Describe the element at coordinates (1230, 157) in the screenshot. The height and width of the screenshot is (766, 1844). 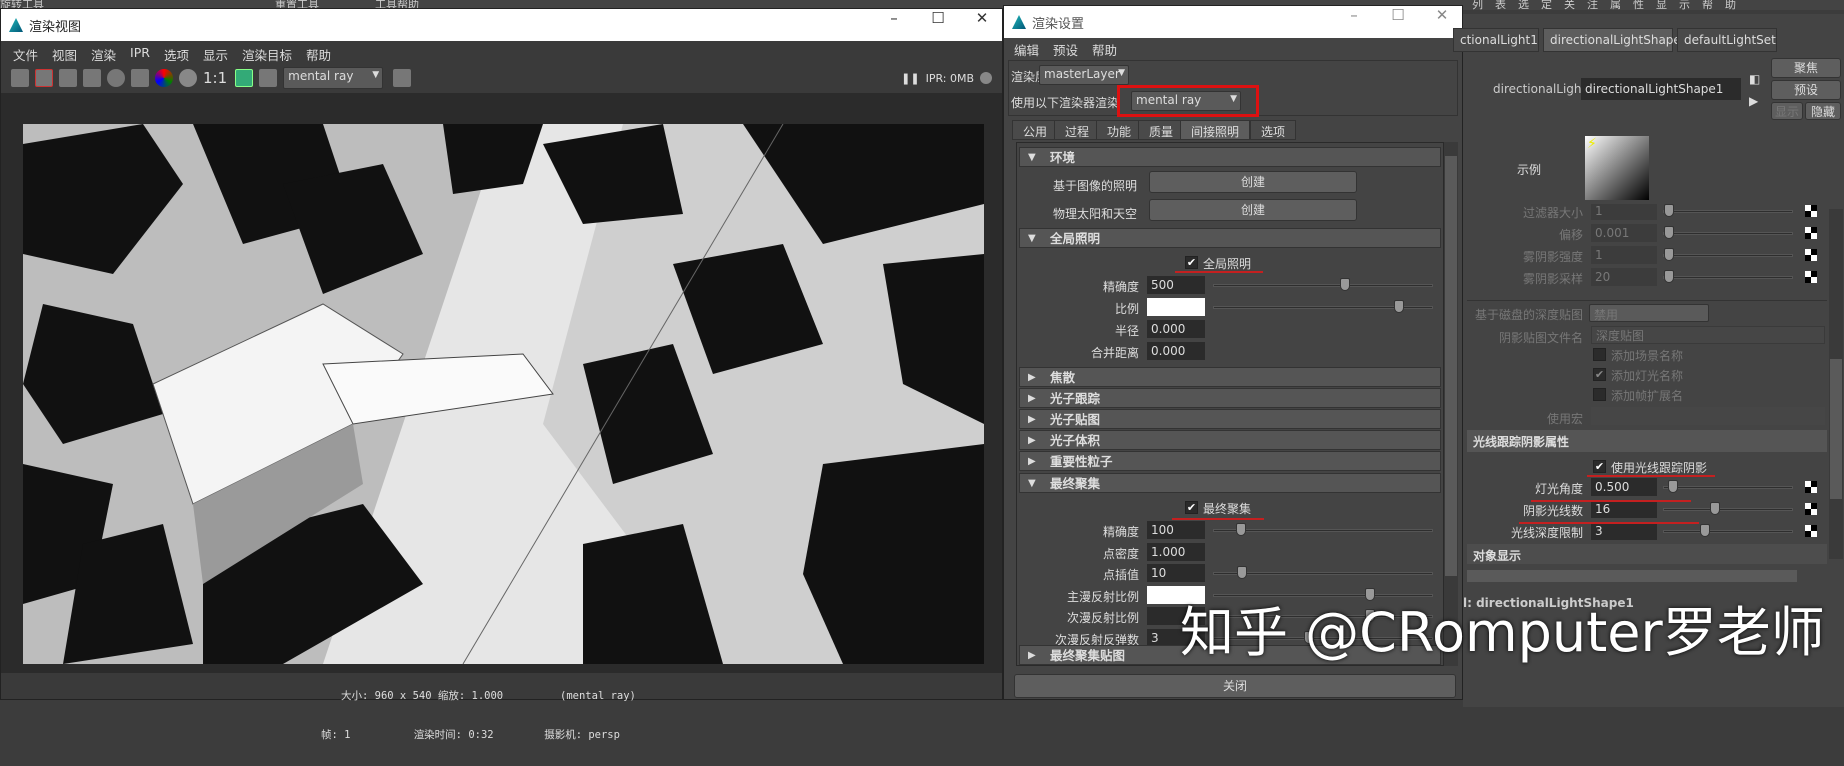
I see `section-header: ▼ 环境` at that location.